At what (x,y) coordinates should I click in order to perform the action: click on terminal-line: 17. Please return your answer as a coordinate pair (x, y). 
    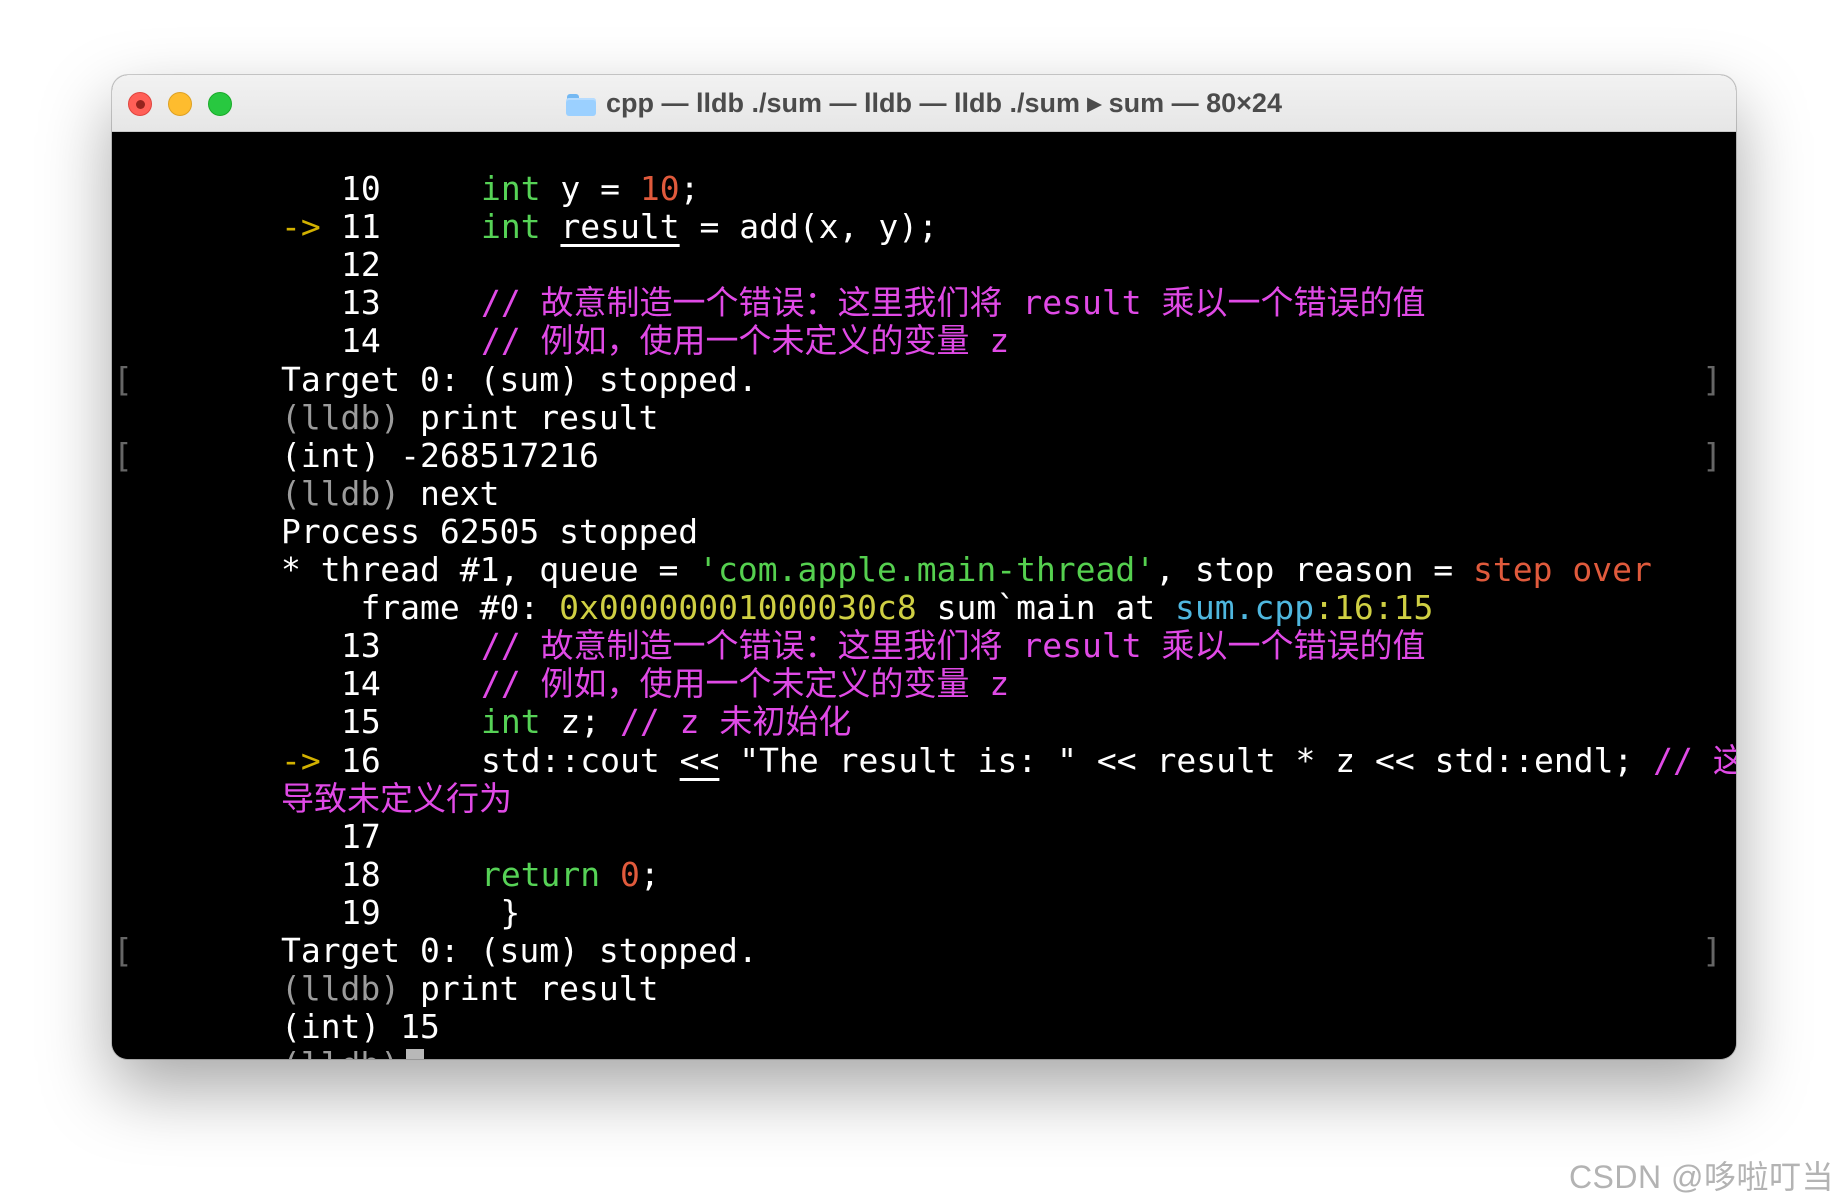
    Looking at the image, I should click on (922, 817).